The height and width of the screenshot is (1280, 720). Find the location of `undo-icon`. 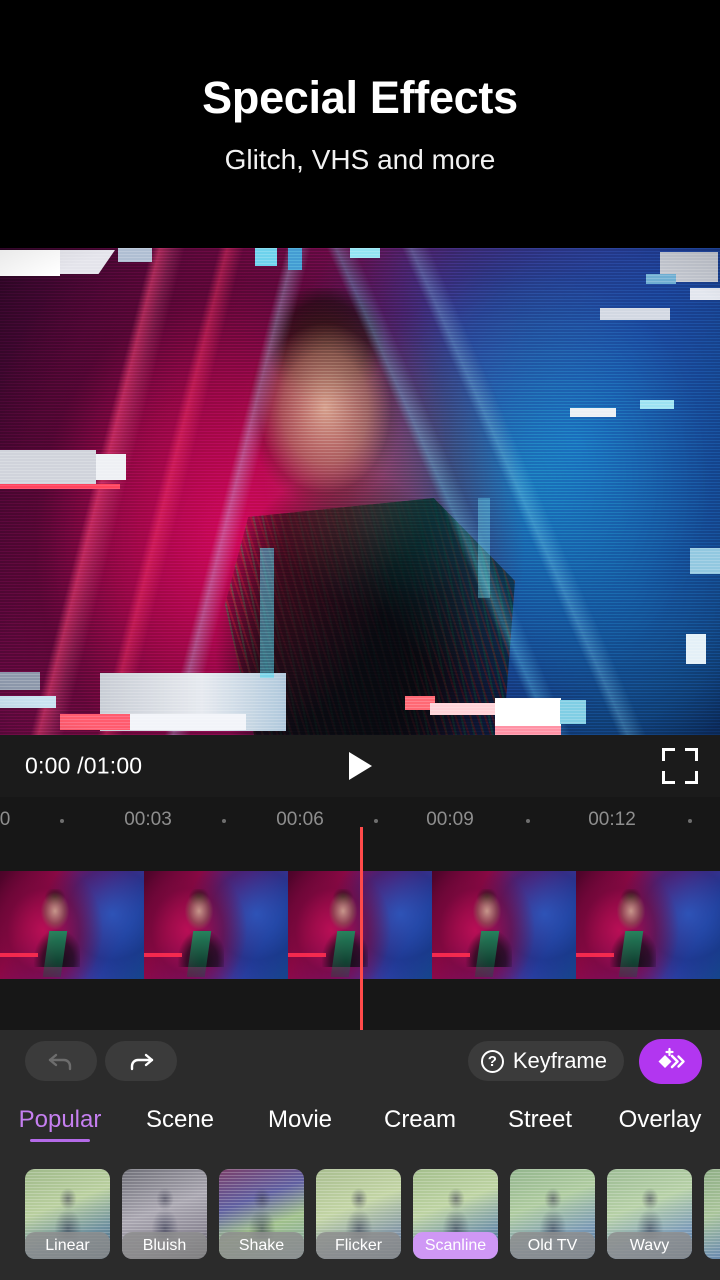

undo-icon is located at coordinates (60, 1062).